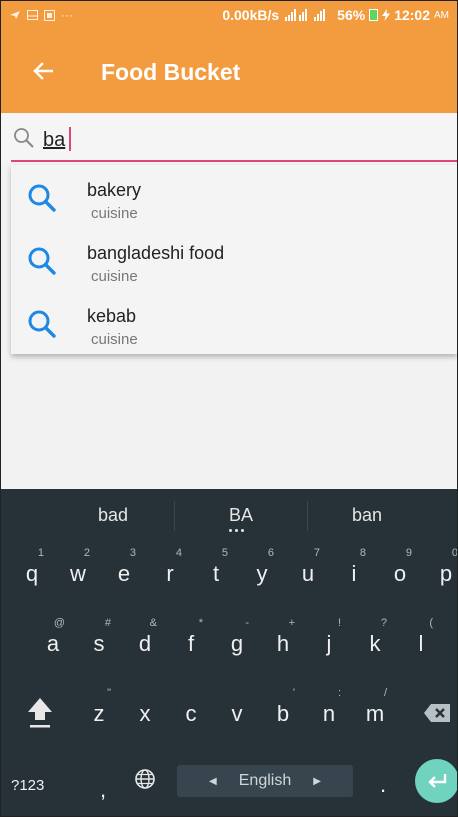  I want to click on back-button, so click(43, 71).